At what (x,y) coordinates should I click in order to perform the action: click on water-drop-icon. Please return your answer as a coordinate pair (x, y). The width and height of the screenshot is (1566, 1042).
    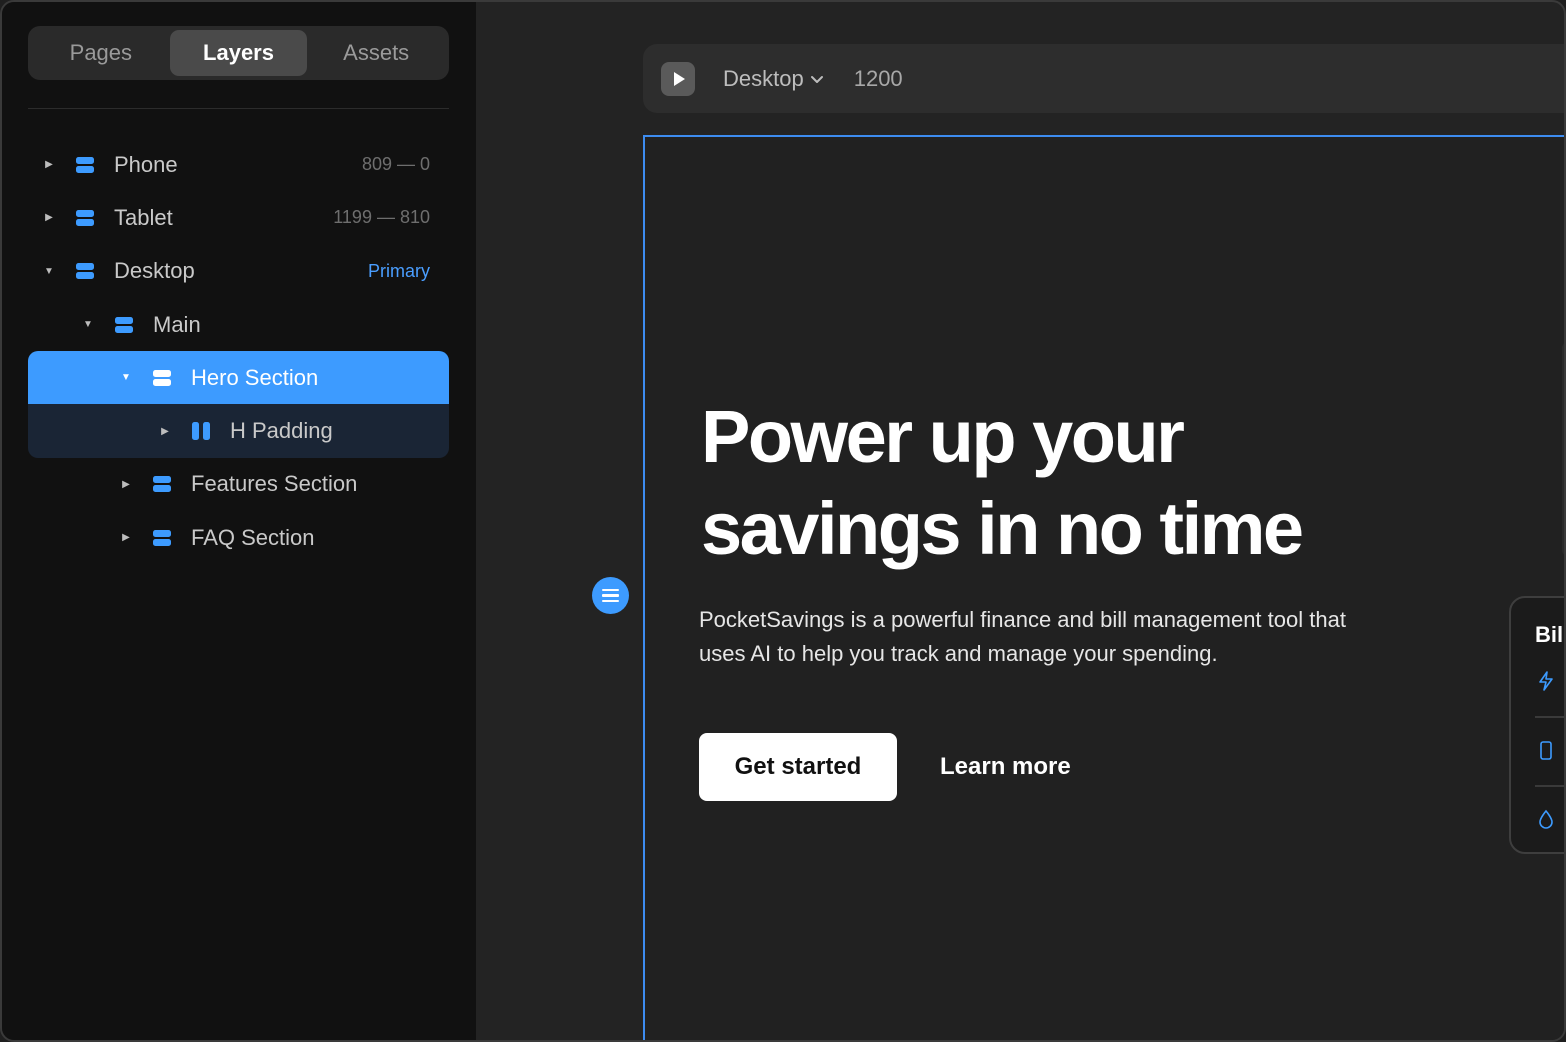
    Looking at the image, I should click on (1546, 819).